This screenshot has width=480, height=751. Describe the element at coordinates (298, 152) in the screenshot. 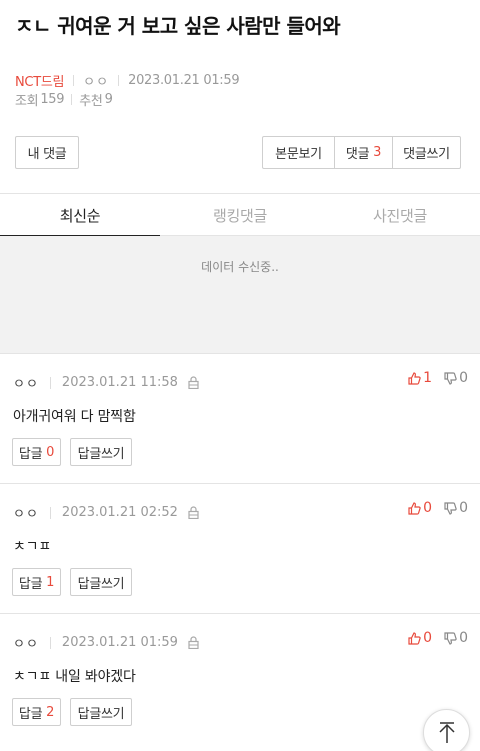

I see `view-post-button: 본문보기` at that location.